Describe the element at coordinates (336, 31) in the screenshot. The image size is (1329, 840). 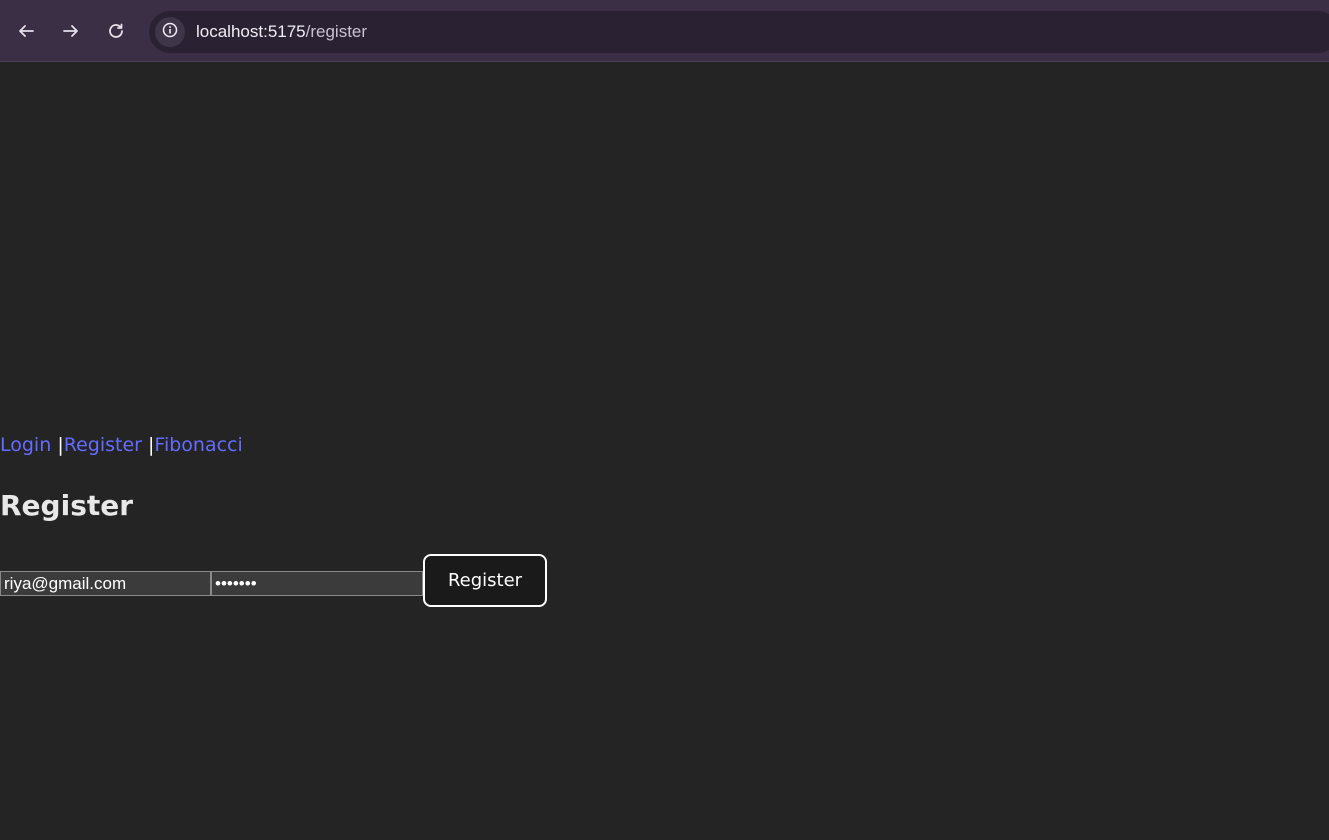
I see `url-path: /register` at that location.